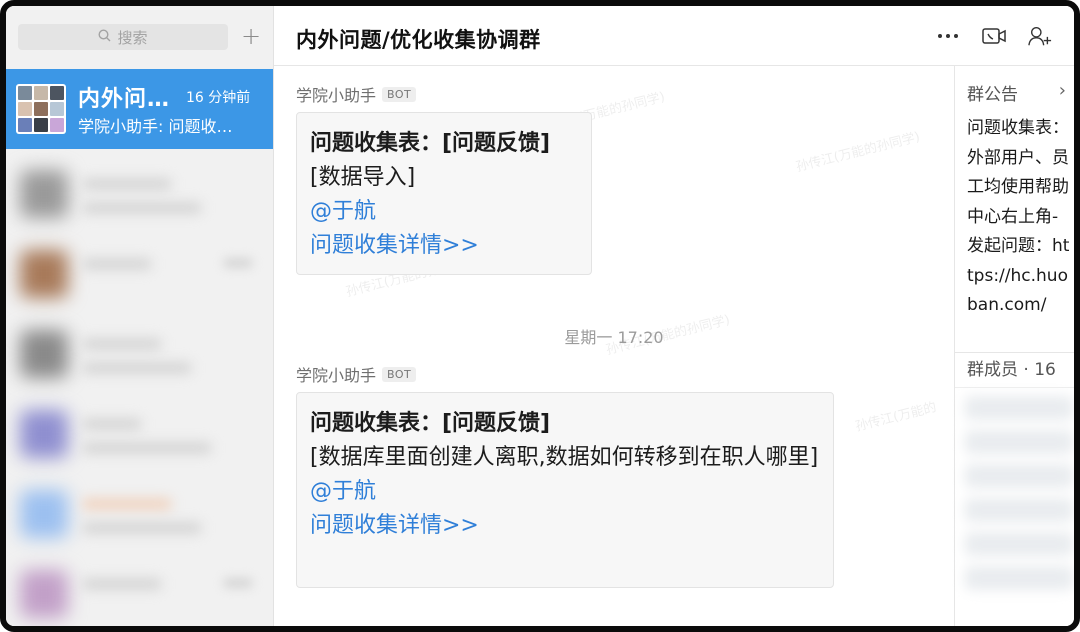  Describe the element at coordinates (363, 177) in the screenshot. I see `message-body: [数据导入]` at that location.